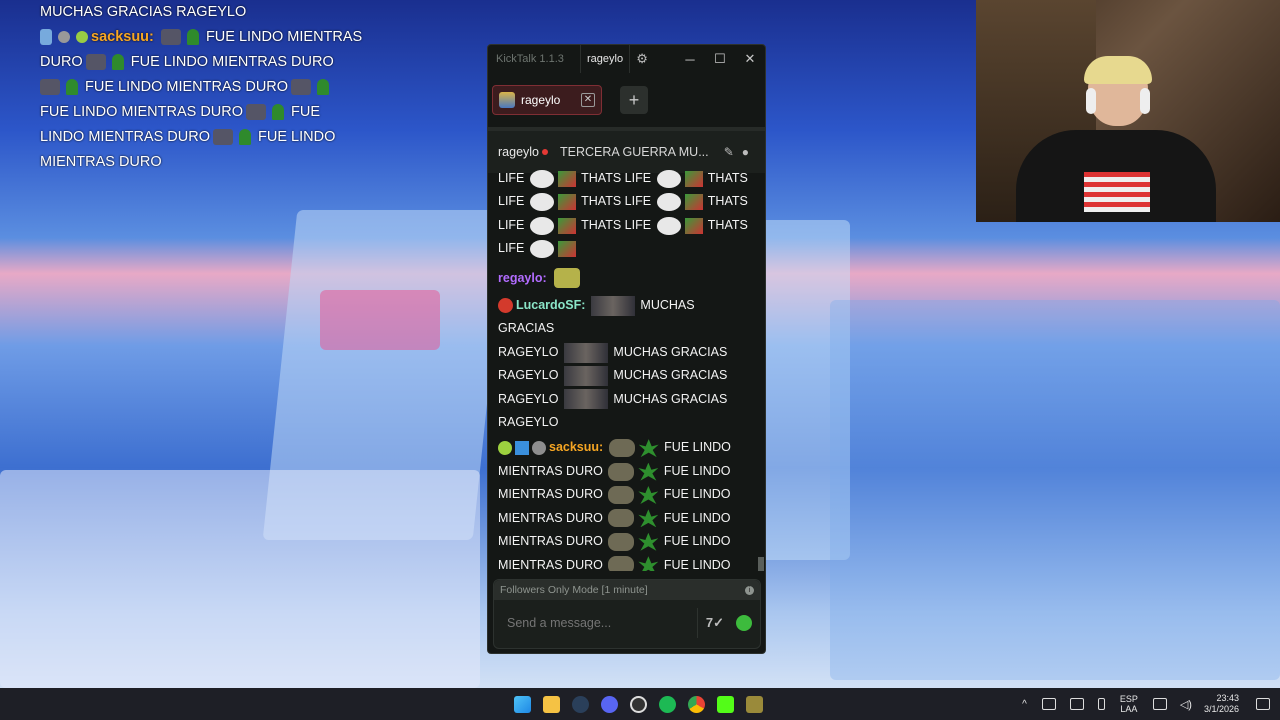 Image resolution: width=1280 pixels, height=720 pixels. What do you see at coordinates (550, 494) in the screenshot?
I see `message-text: MIENTRAS DURO` at bounding box center [550, 494].